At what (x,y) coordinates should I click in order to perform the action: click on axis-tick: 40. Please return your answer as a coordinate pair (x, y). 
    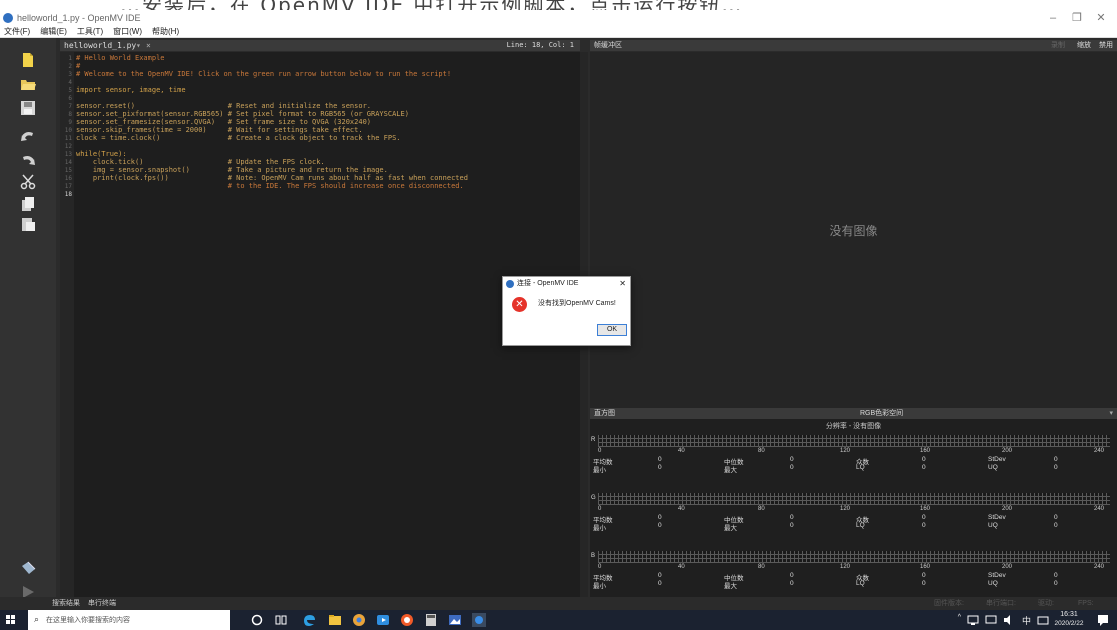
    Looking at the image, I should click on (681, 509).